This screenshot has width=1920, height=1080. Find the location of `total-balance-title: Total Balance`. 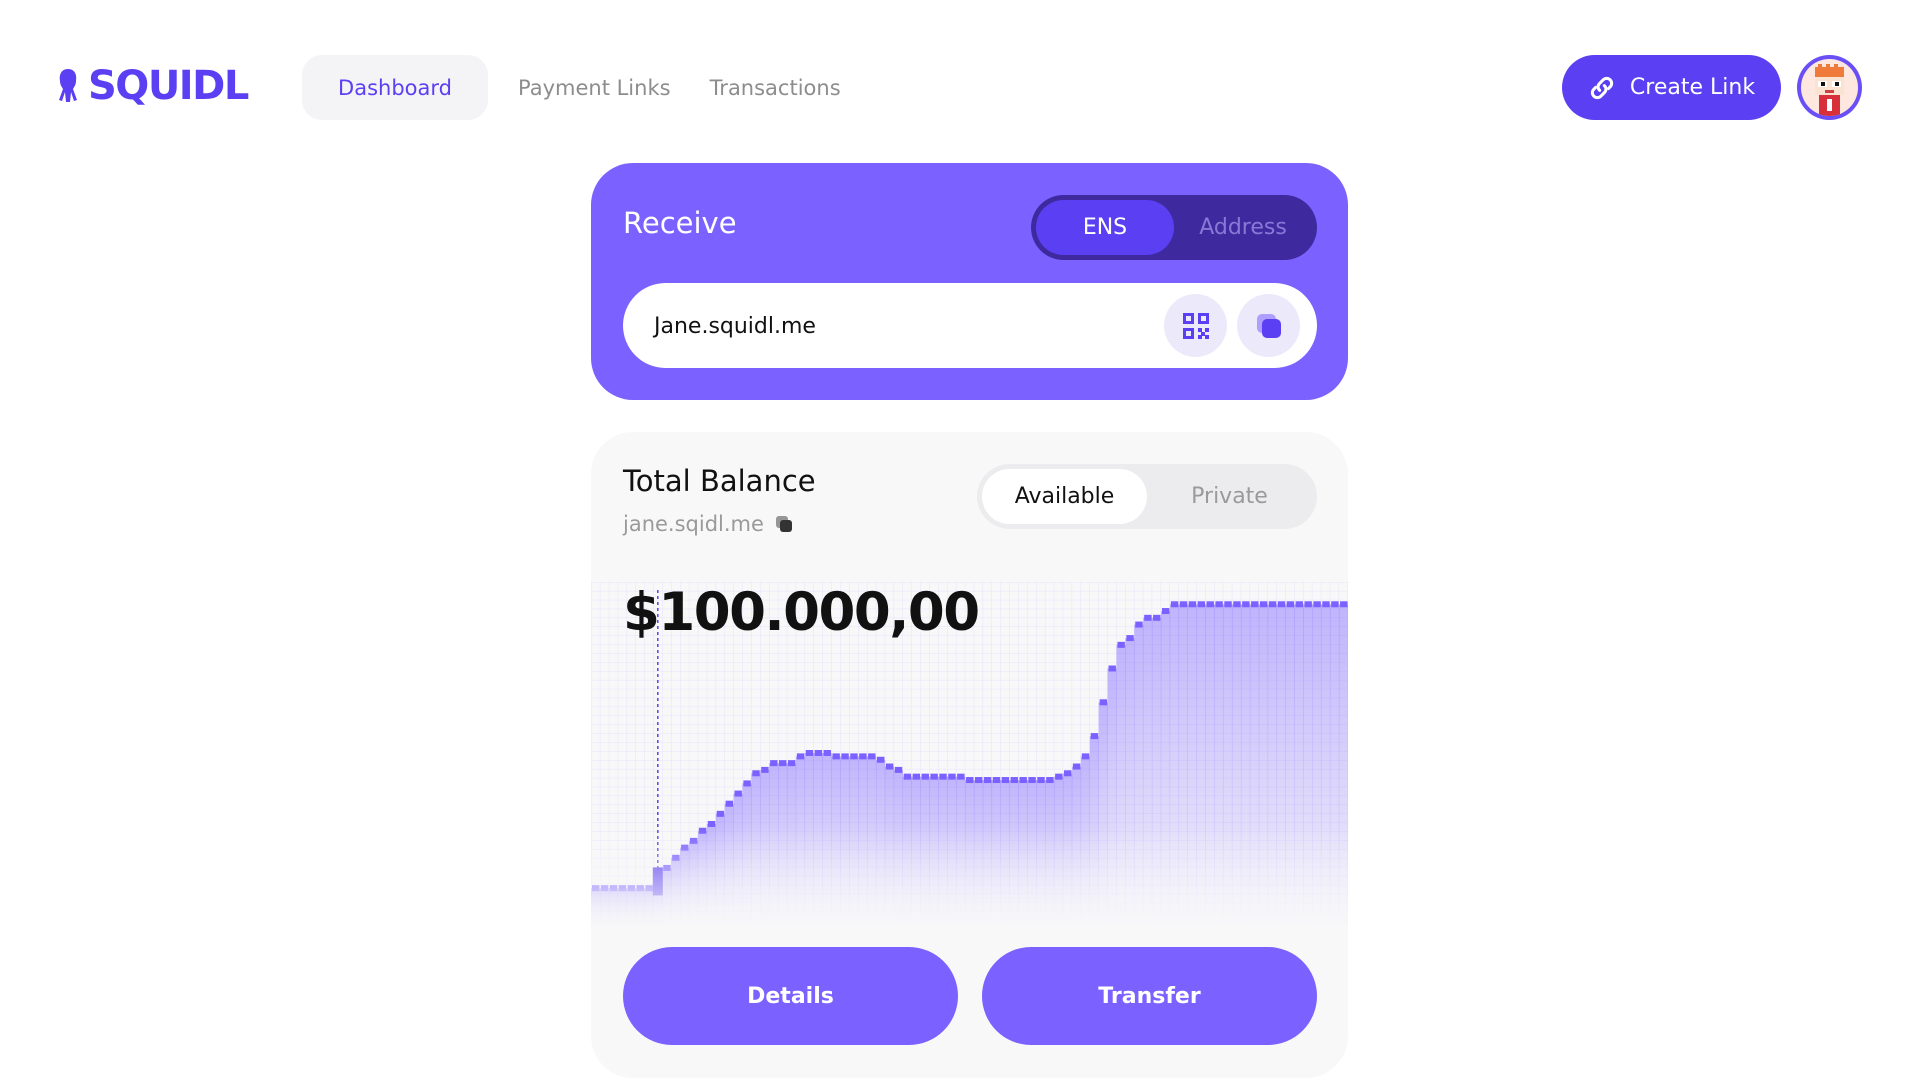

total-balance-title: Total Balance is located at coordinates (719, 481).